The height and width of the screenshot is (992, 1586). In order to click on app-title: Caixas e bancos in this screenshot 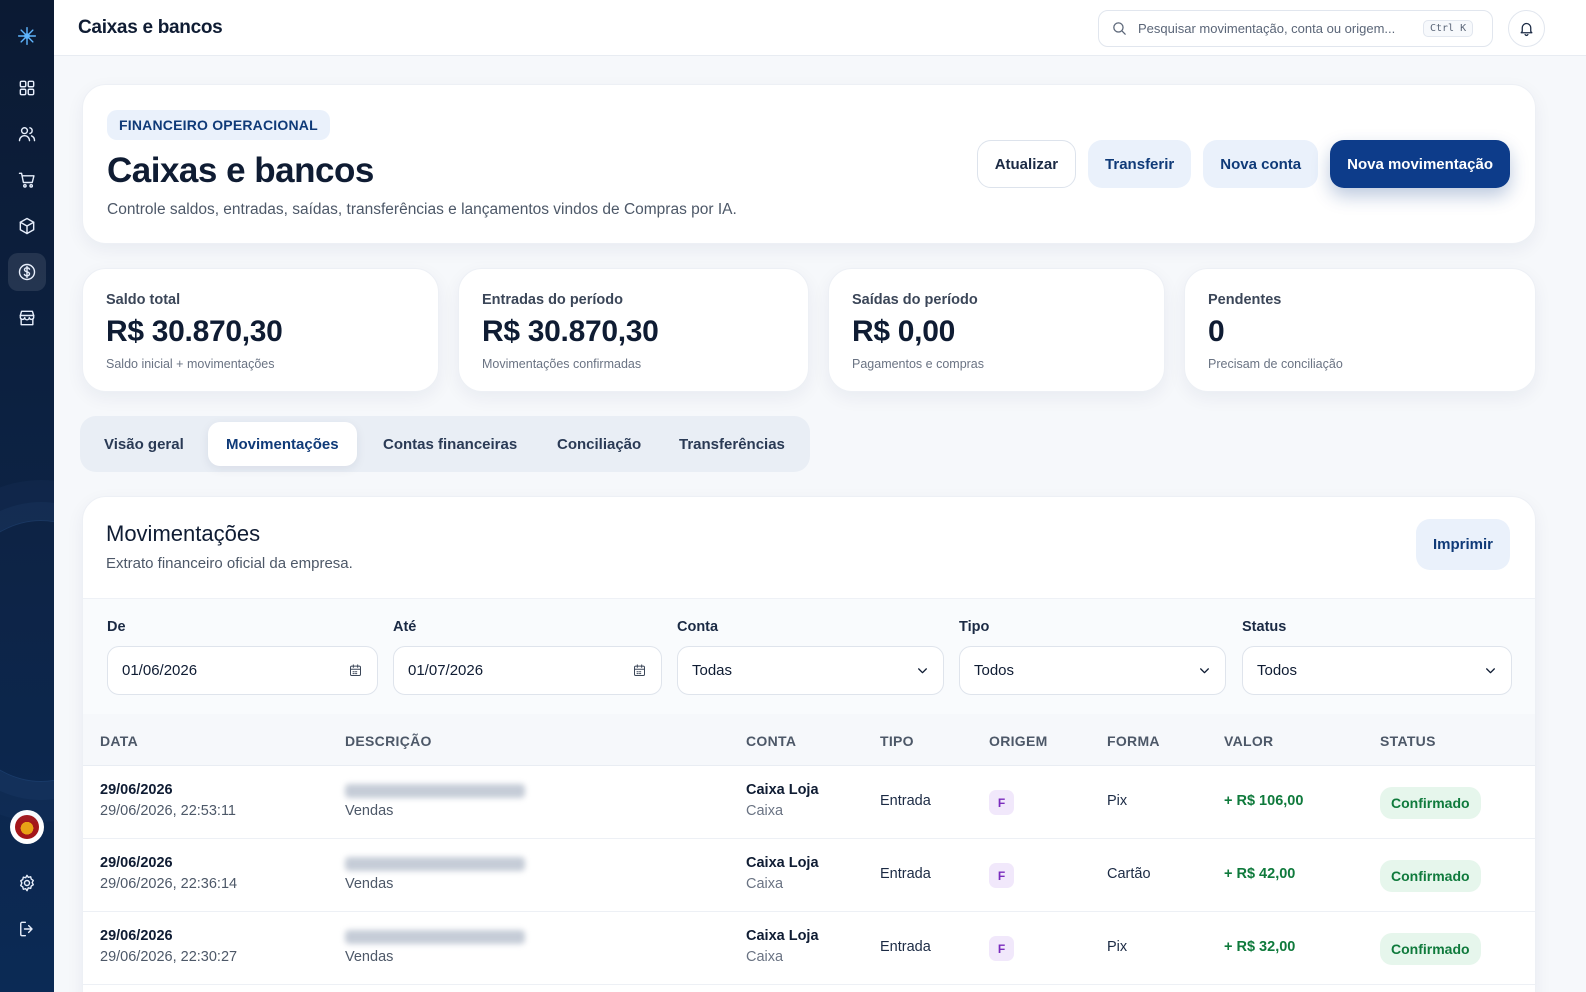, I will do `click(150, 27)`.